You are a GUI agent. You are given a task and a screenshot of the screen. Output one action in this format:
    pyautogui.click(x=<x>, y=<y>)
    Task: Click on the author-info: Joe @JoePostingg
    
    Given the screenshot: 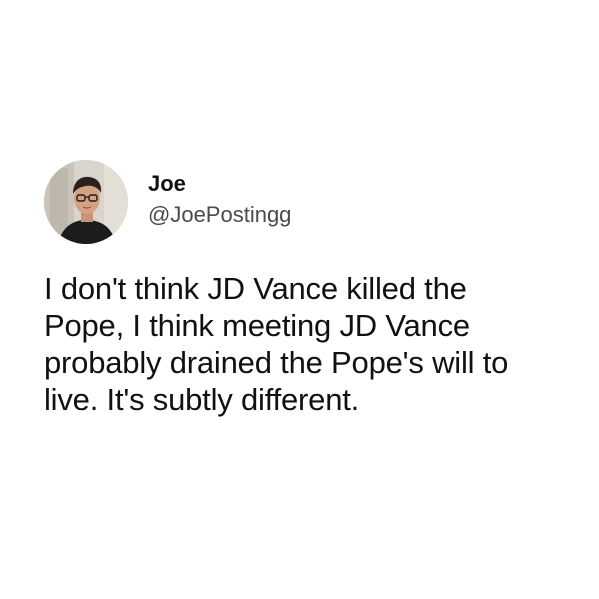 What is the action you would take?
    pyautogui.click(x=219, y=200)
    